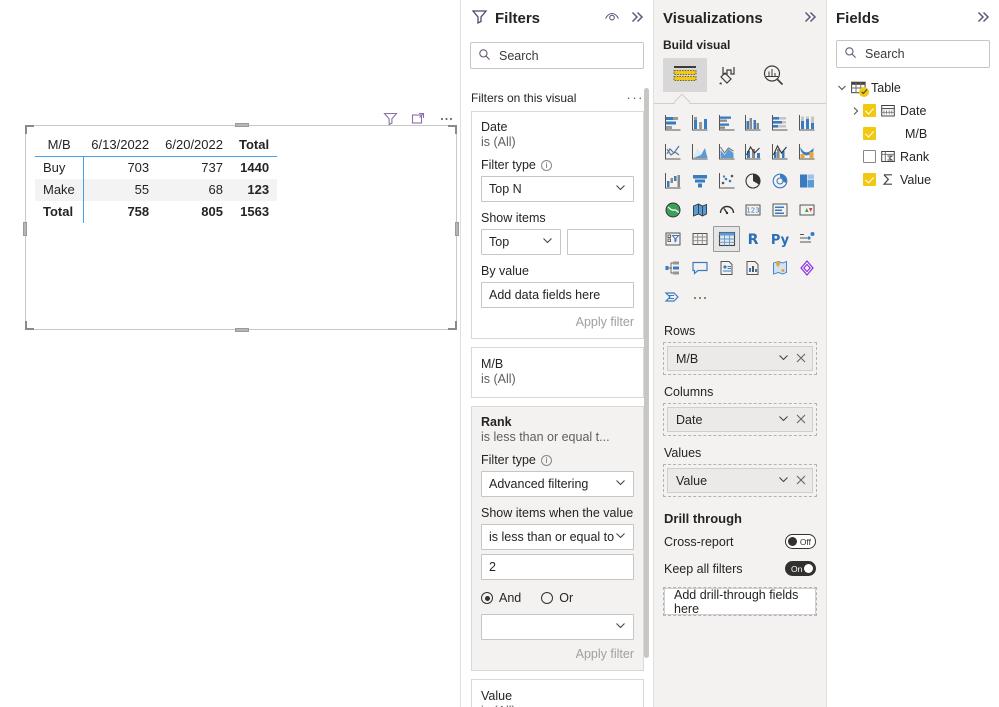  I want to click on map-icon, so click(673, 210).